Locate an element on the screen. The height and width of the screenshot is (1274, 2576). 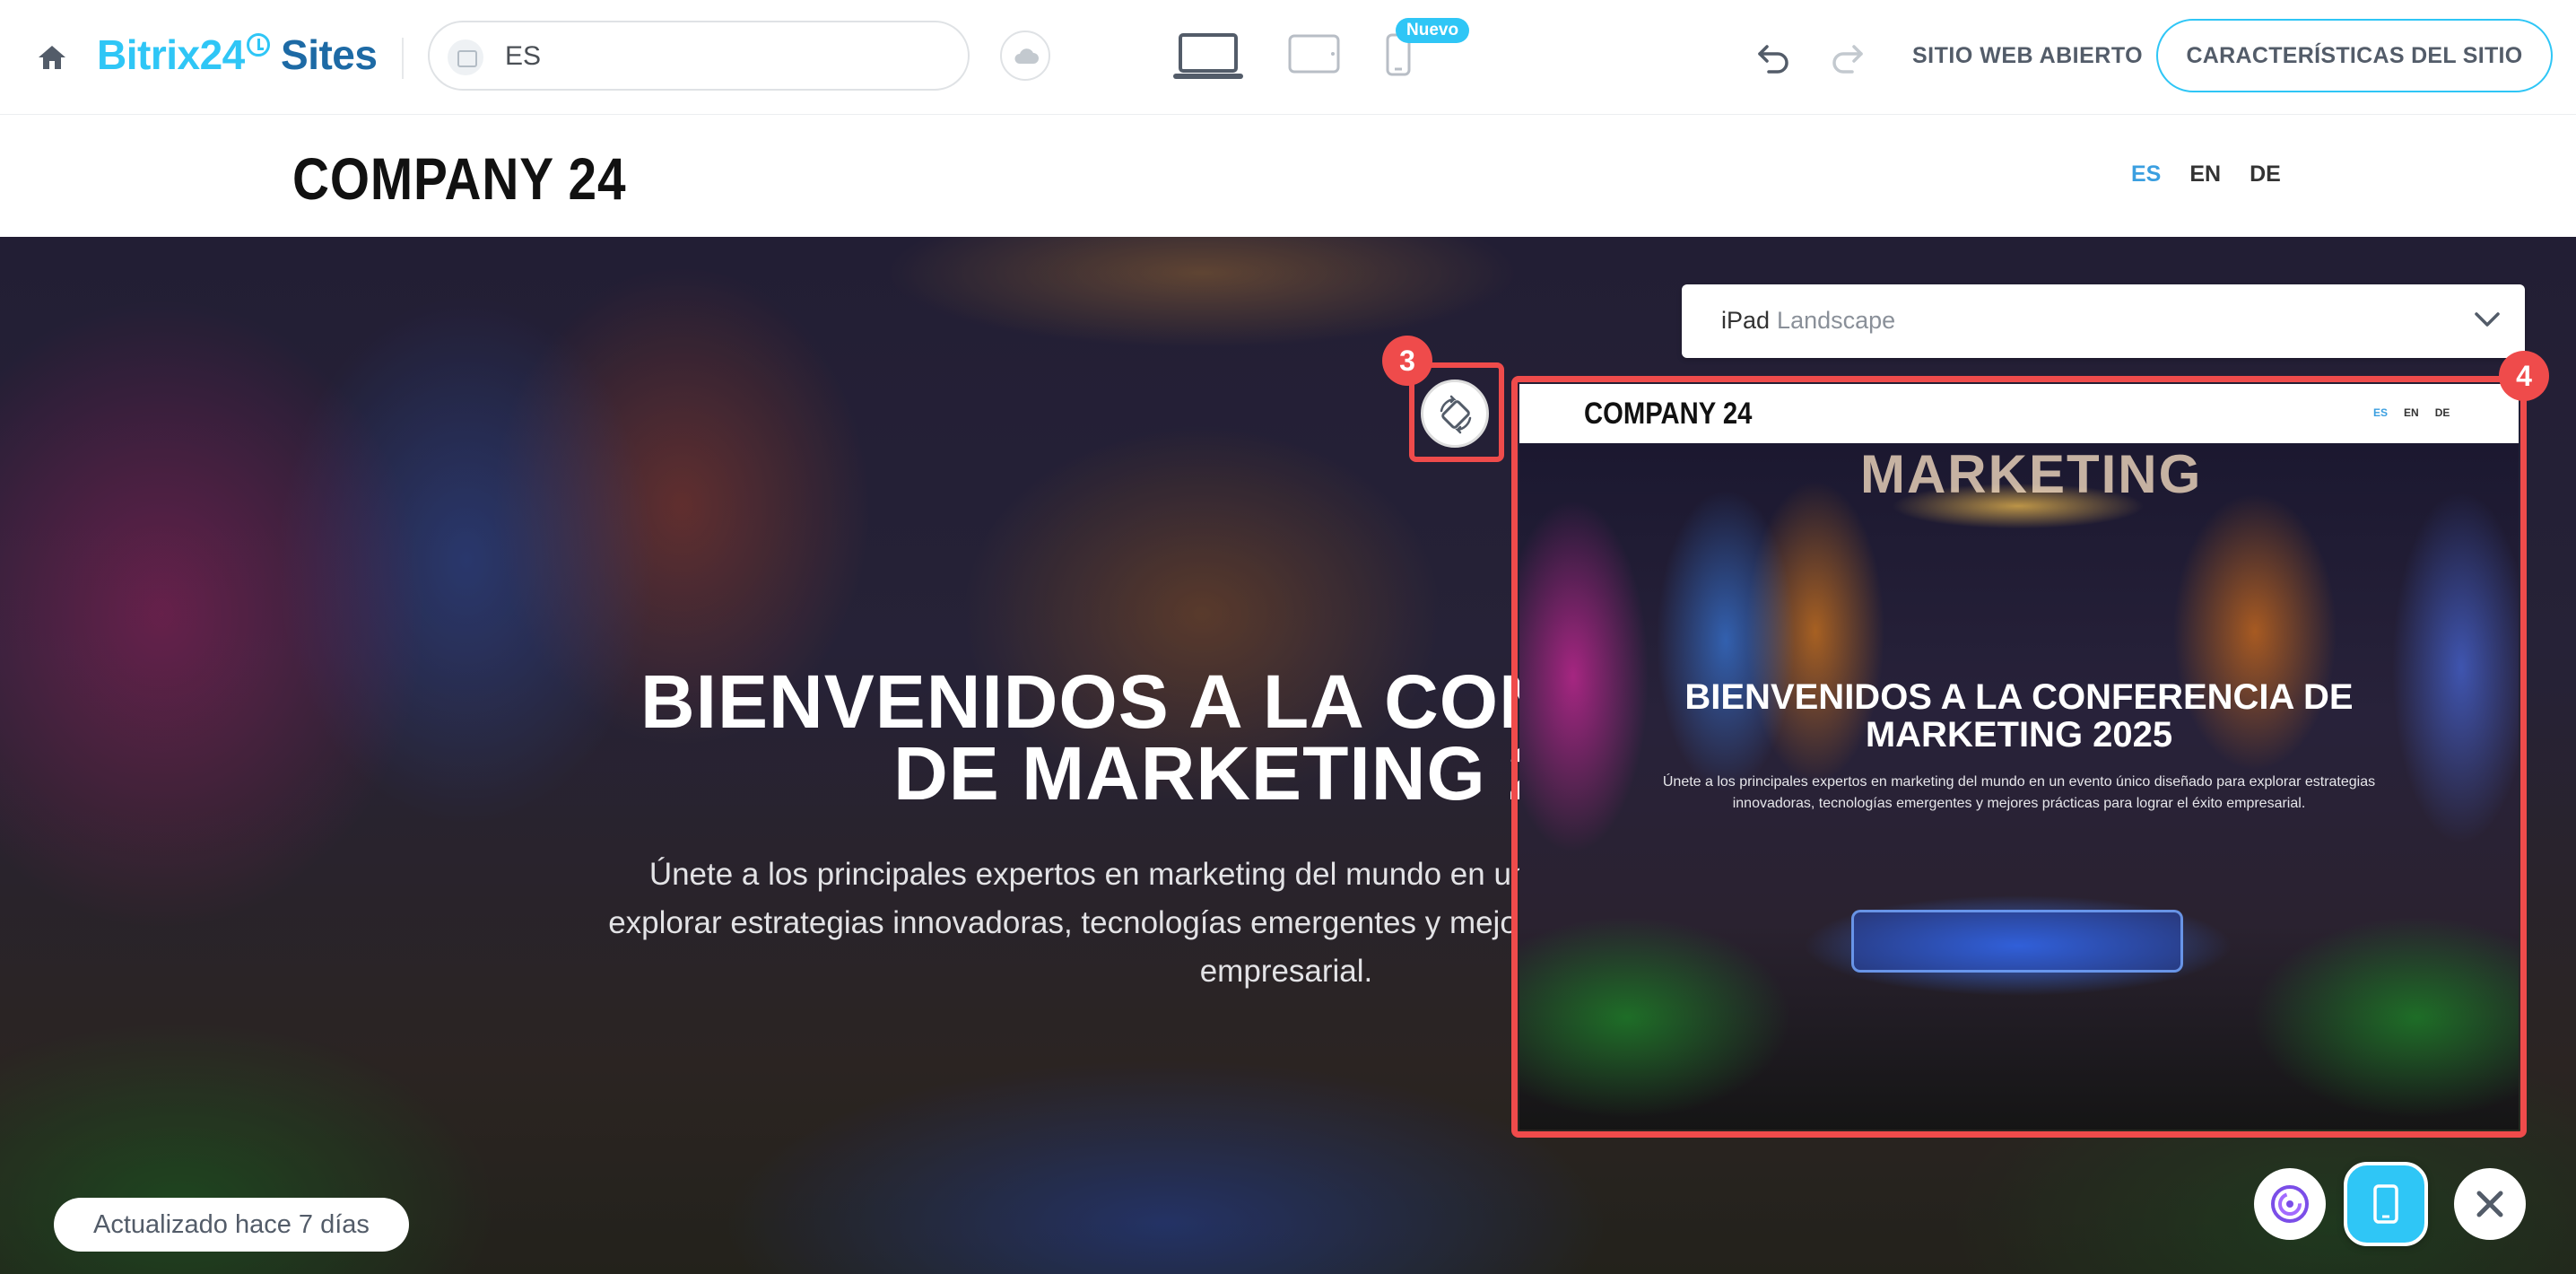
close-icon is located at coordinates (2489, 1204).